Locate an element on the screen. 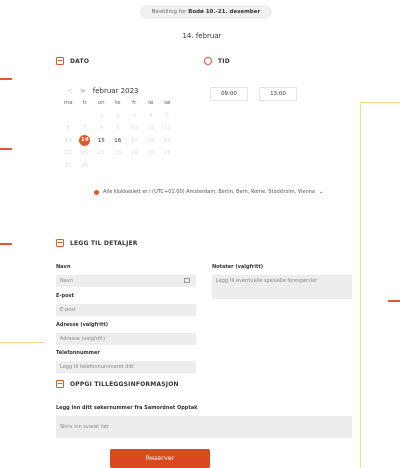 Image resolution: width=400 pixels, height=468 pixels. time-slot-0900: 09:00 is located at coordinates (229, 94).